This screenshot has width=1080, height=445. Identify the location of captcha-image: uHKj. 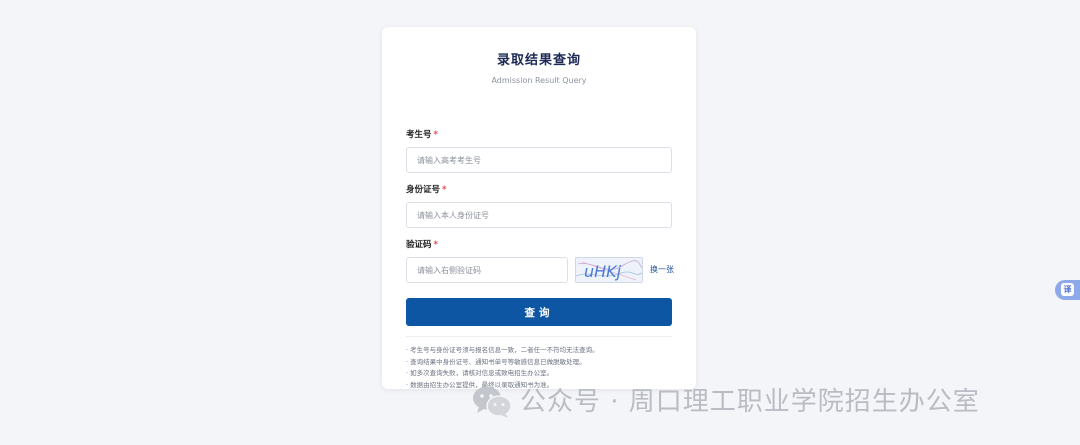
(609, 270).